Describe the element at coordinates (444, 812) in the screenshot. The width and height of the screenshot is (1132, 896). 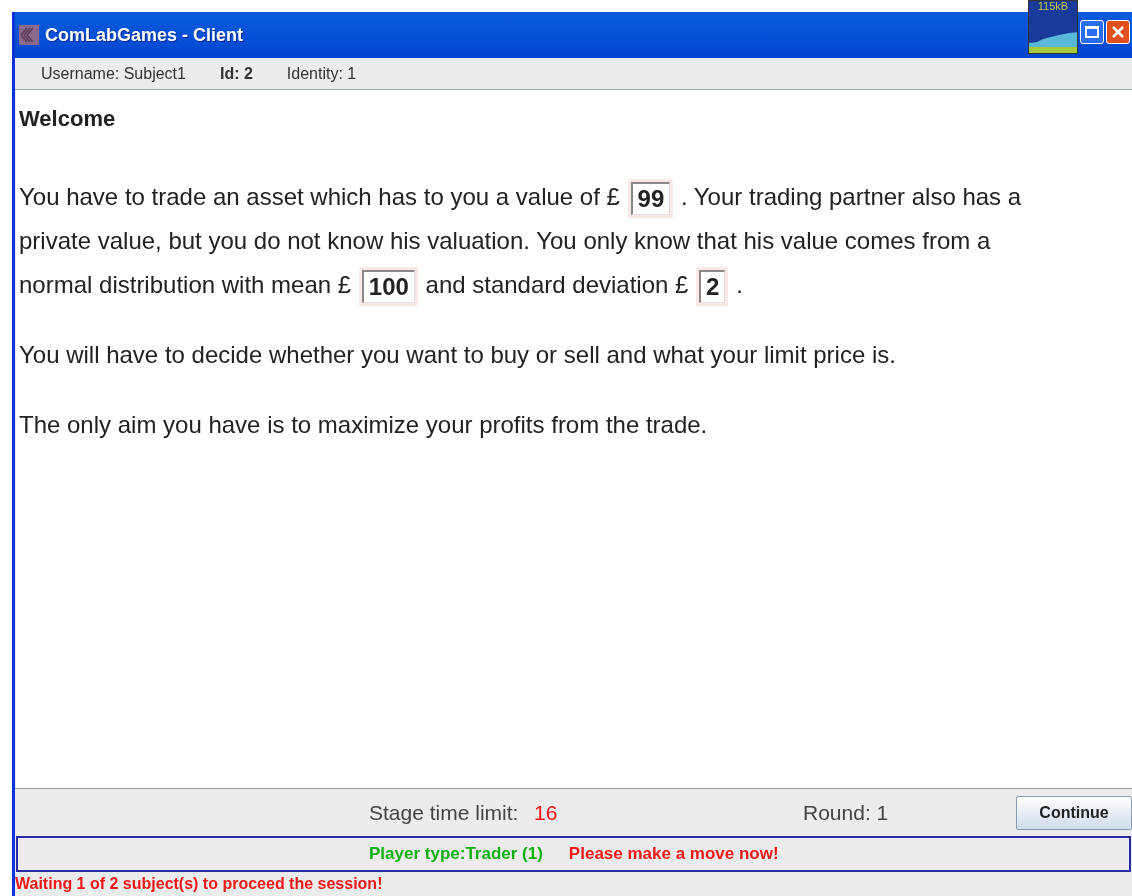
I see `time-limit-label: Stage time limit:` at that location.